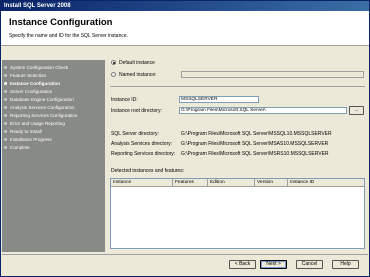  Describe the element at coordinates (34, 123) in the screenshot. I see `step-error-and-usage-reporting: Error and Usage Reporting` at that location.